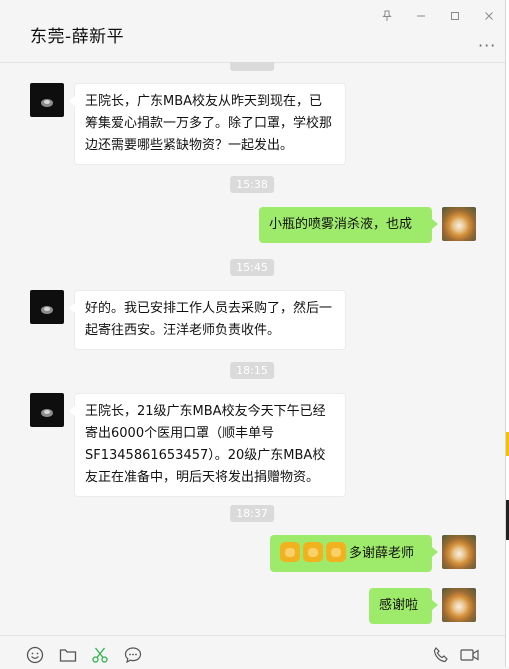 This screenshot has height=669, width=509. I want to click on folder-icon, so click(68, 655).